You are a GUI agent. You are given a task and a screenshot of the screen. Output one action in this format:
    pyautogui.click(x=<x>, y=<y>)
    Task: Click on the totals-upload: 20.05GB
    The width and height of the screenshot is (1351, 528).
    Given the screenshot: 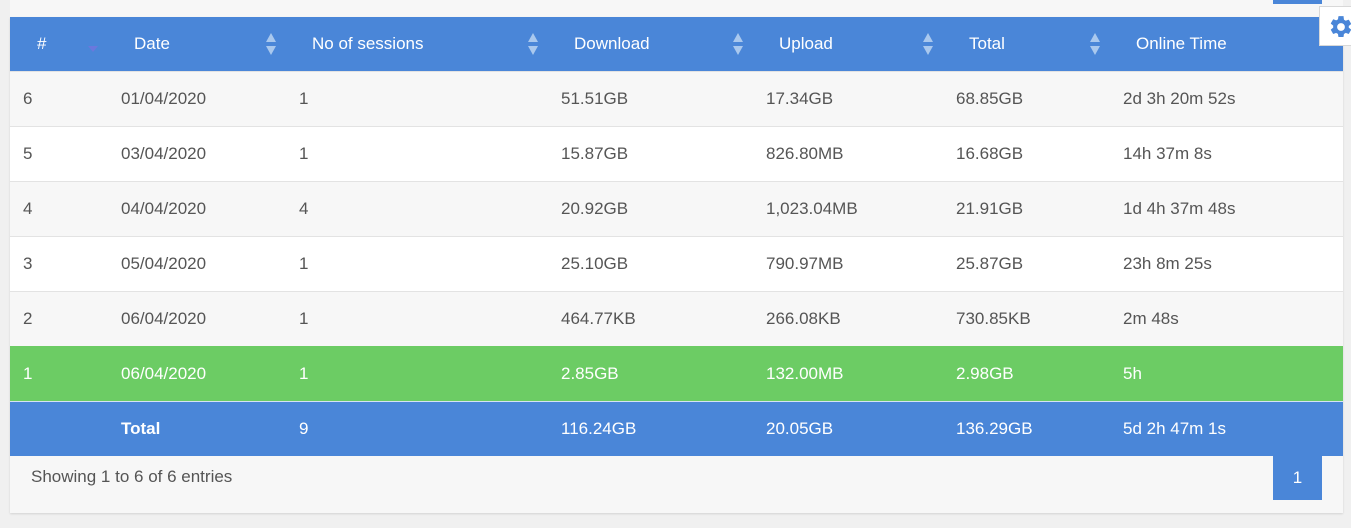 What is the action you would take?
    pyautogui.click(x=851, y=428)
    